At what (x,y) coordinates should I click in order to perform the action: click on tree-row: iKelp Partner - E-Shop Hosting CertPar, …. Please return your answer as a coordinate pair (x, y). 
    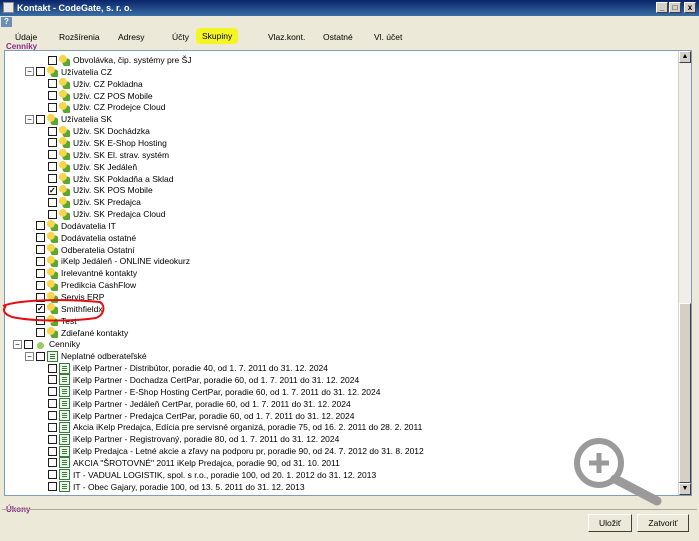
    Looking at the image, I should click on (208, 392).